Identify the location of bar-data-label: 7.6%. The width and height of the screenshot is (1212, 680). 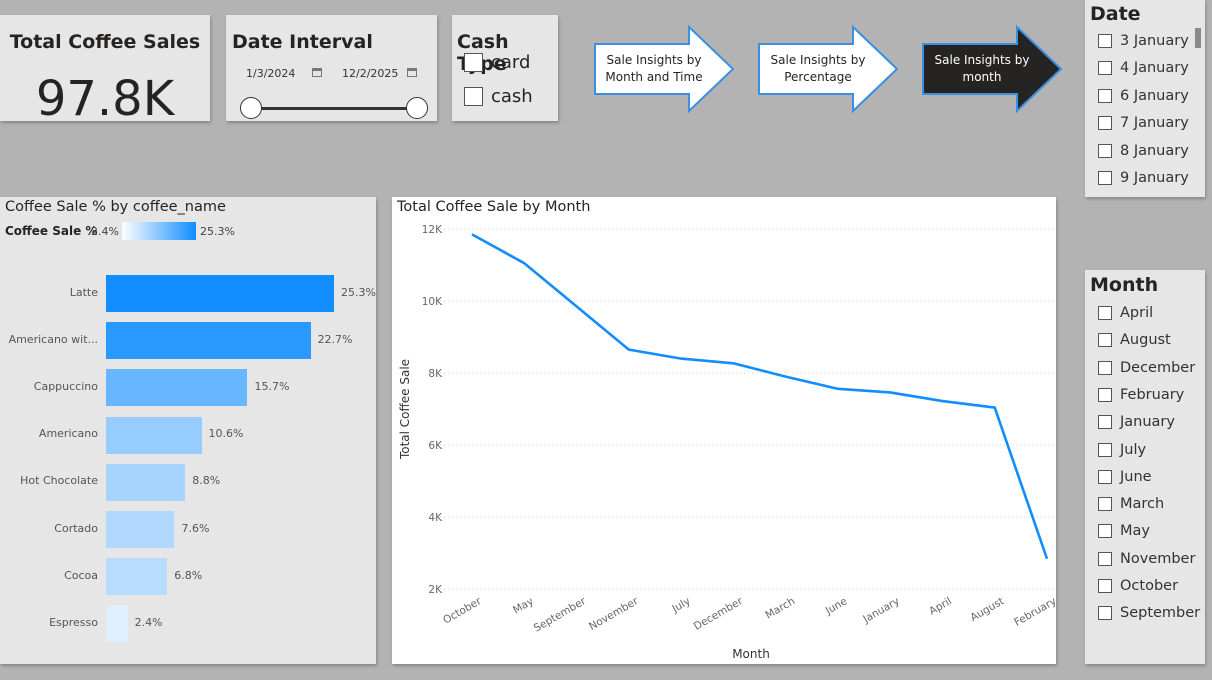
(195, 528).